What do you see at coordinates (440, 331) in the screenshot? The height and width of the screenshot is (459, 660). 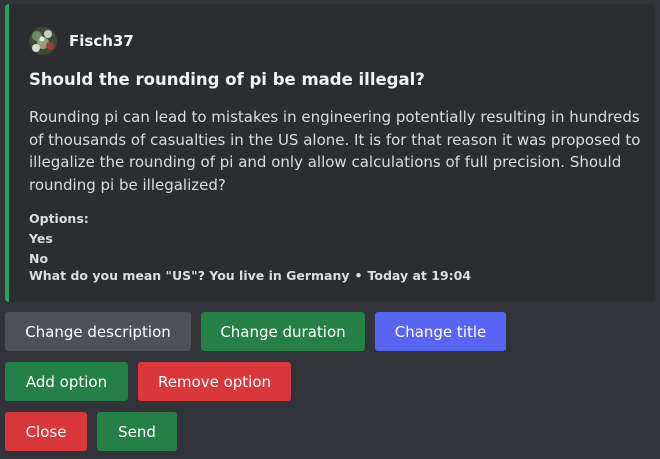 I see `change-title-button: Change title` at bounding box center [440, 331].